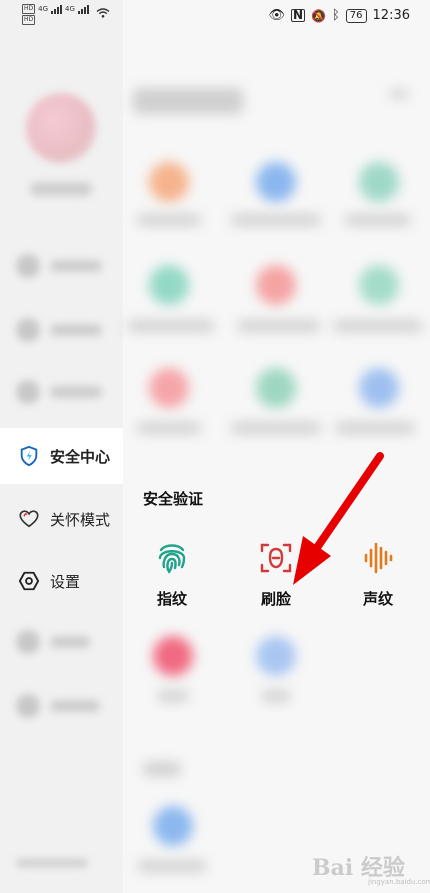  Describe the element at coordinates (399, 882) in the screenshot. I see `watermark-url: jingyan.baidu.com` at that location.